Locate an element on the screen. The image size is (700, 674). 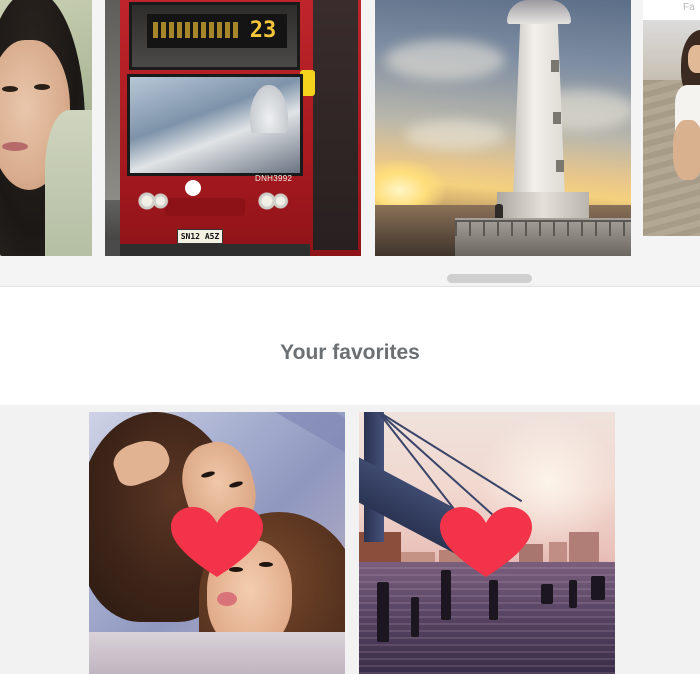
bus-route-number: 23 is located at coordinates (263, 30).